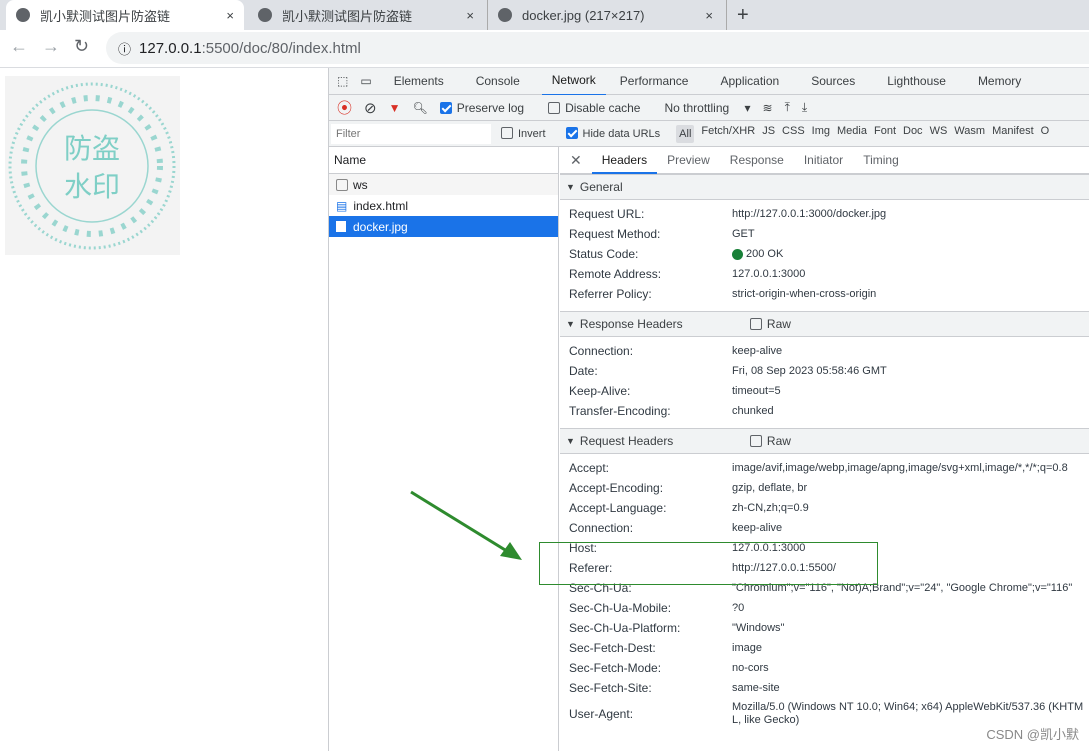 The height and width of the screenshot is (751, 1089). Describe the element at coordinates (742, 15) in the screenshot. I see `new-tab-button: +` at that location.